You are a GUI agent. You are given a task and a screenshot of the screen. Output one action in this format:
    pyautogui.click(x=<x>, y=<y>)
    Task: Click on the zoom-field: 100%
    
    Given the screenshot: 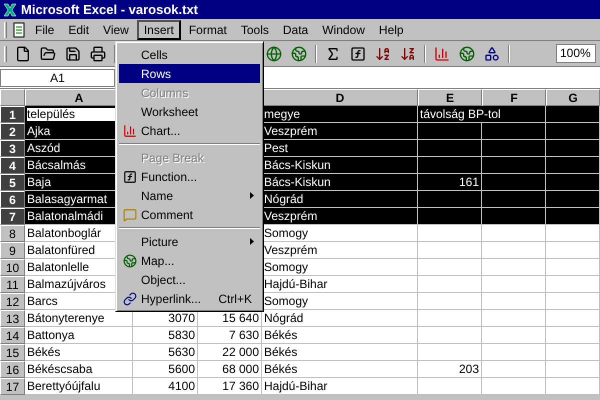 What is the action you would take?
    pyautogui.click(x=576, y=53)
    